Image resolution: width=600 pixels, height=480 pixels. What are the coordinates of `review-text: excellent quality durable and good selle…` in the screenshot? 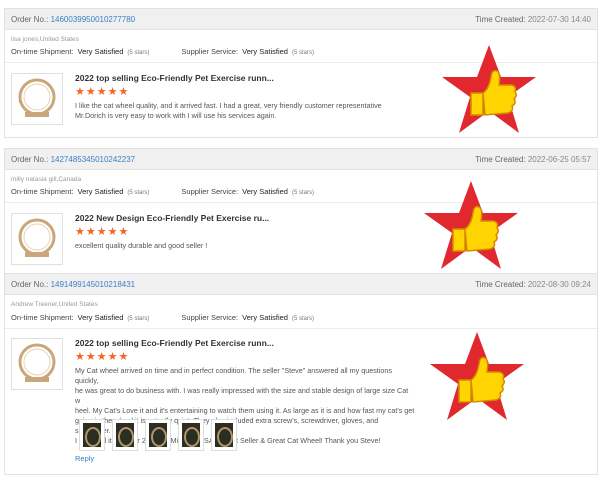 It's located at (141, 245).